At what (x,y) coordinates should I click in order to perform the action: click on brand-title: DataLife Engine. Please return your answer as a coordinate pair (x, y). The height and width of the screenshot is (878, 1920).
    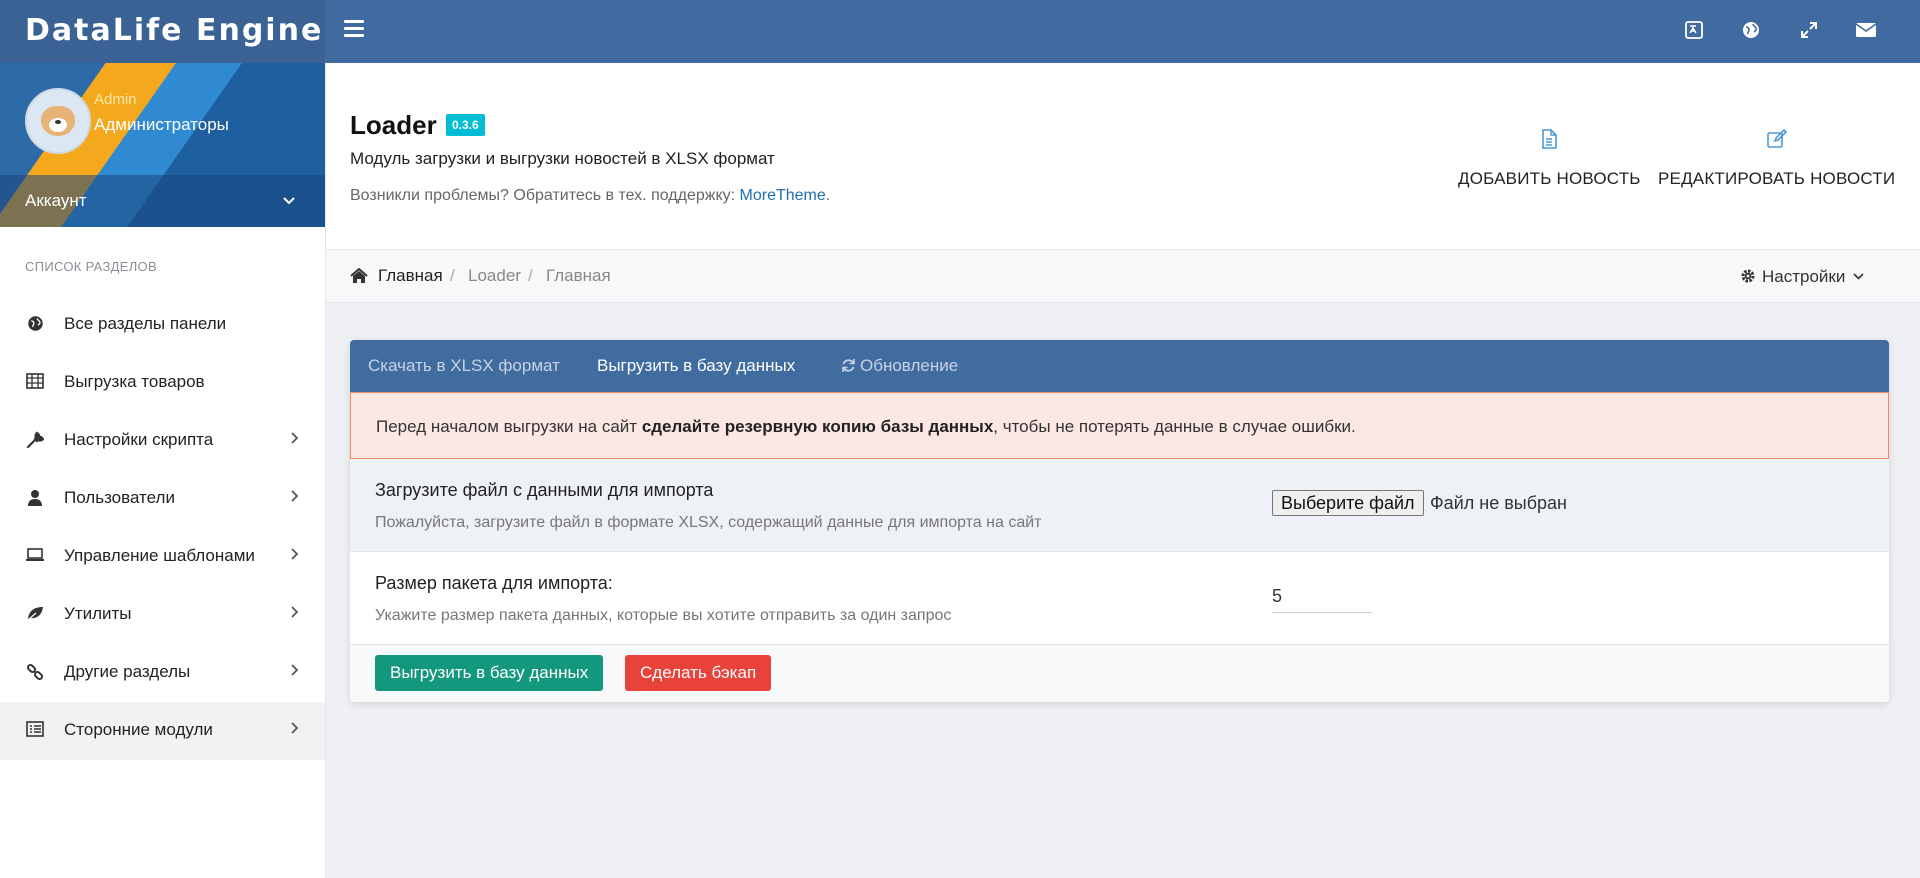
    Looking at the image, I should click on (174, 30).